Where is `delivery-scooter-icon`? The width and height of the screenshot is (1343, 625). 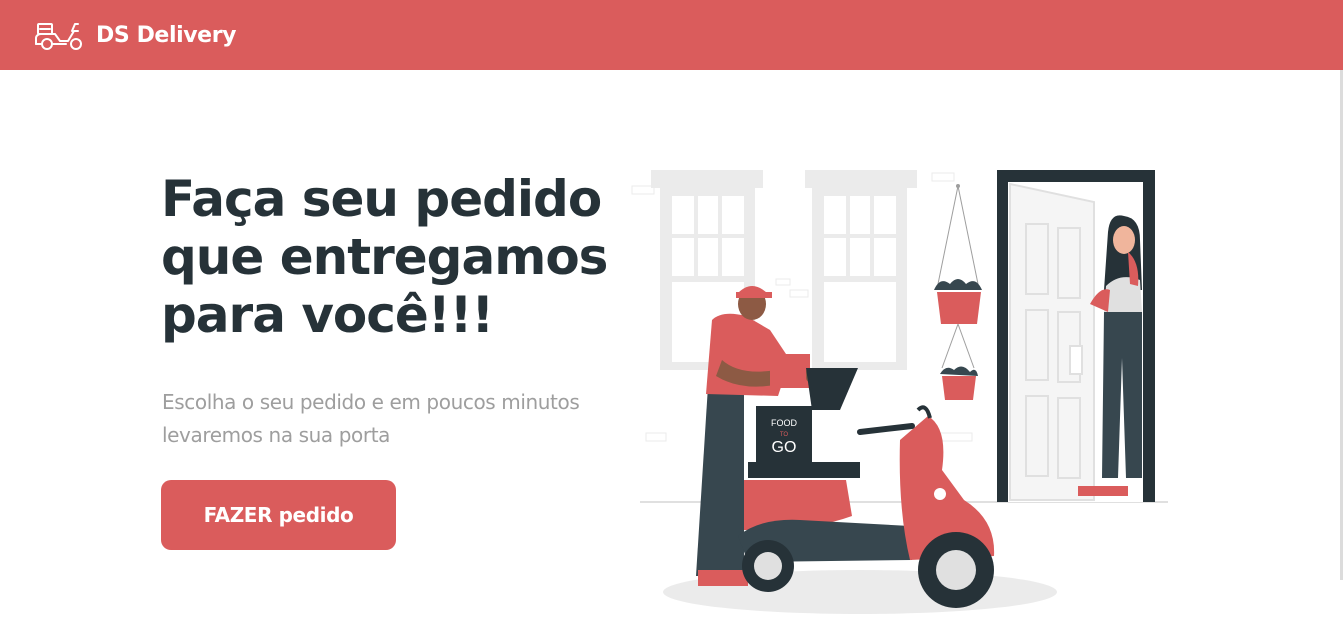 delivery-scooter-icon is located at coordinates (58, 36).